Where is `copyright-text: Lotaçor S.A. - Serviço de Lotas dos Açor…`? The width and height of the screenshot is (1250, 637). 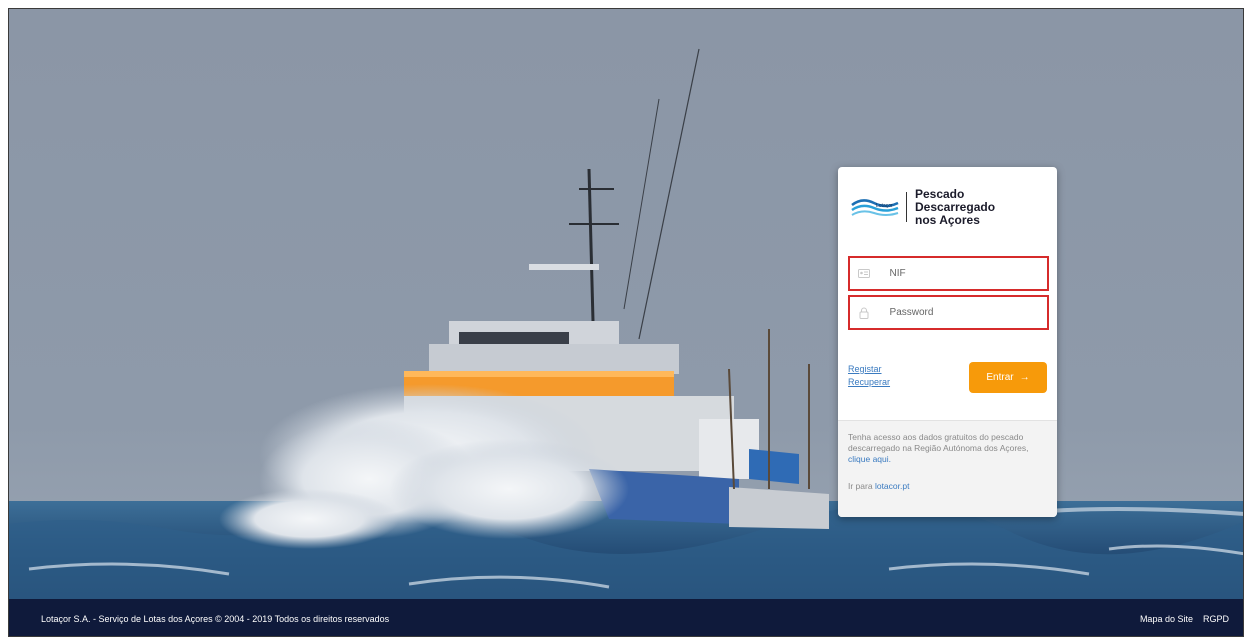 copyright-text: Lotaçor S.A. - Serviço de Lotas dos Açor… is located at coordinates (215, 618).